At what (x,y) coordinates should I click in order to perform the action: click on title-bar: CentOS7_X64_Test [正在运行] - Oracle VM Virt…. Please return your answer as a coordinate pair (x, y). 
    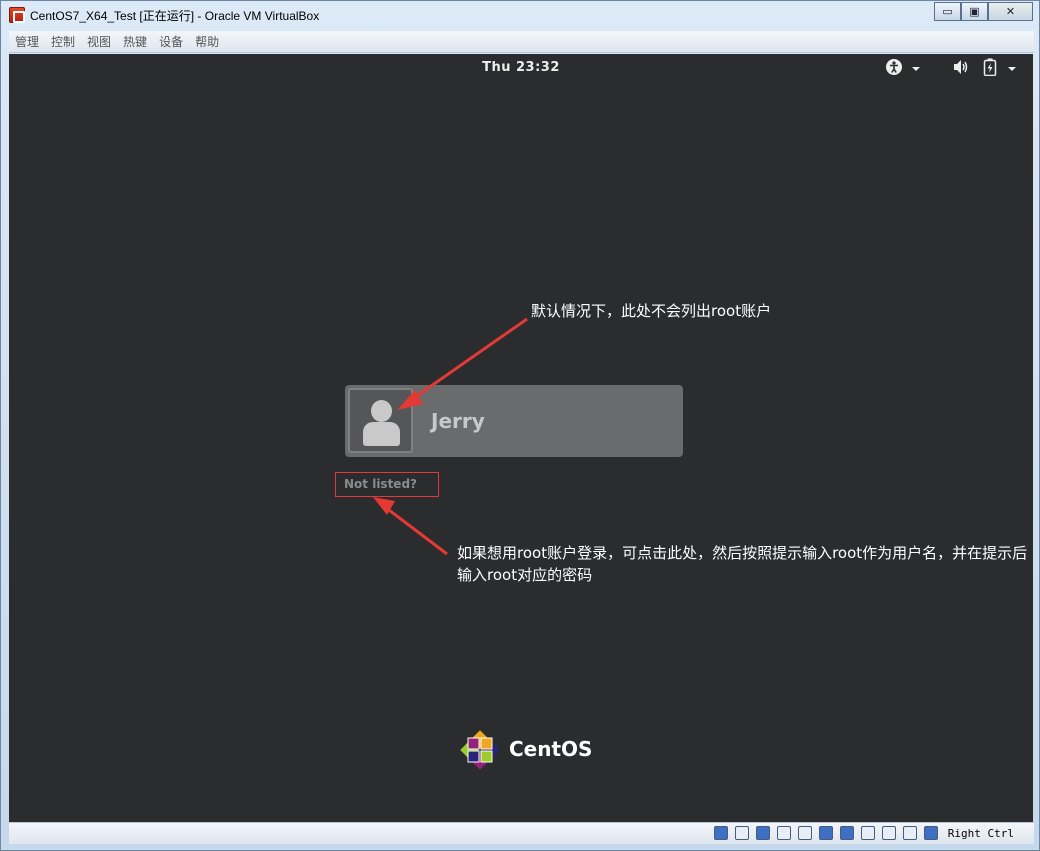
    Looking at the image, I should click on (520, 16).